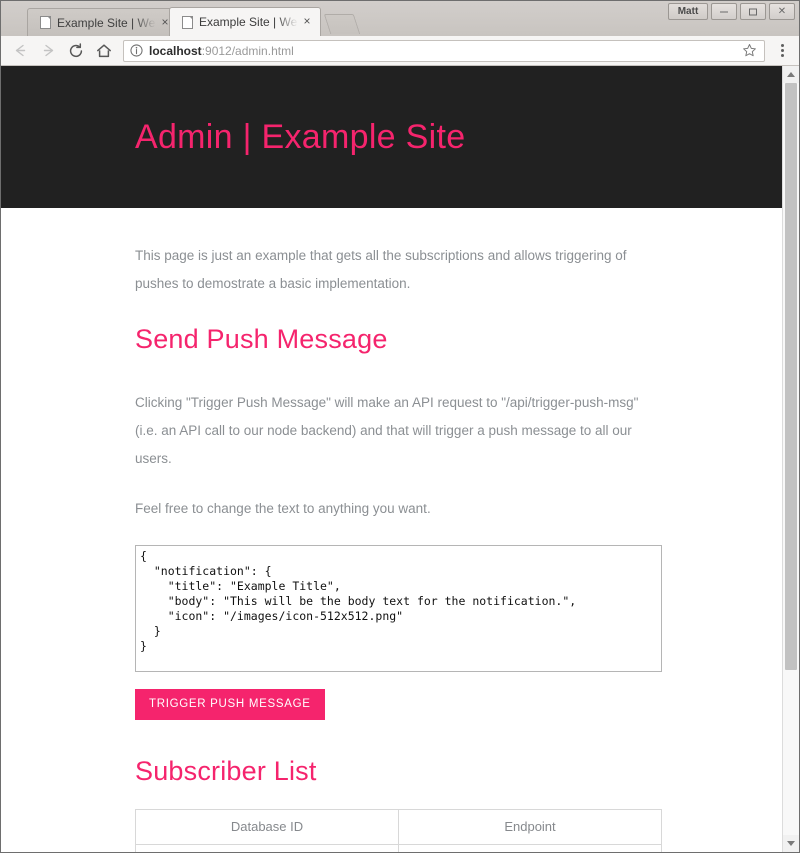 Image resolution: width=800 pixels, height=853 pixels. I want to click on chrome-menu-button, so click(782, 51).